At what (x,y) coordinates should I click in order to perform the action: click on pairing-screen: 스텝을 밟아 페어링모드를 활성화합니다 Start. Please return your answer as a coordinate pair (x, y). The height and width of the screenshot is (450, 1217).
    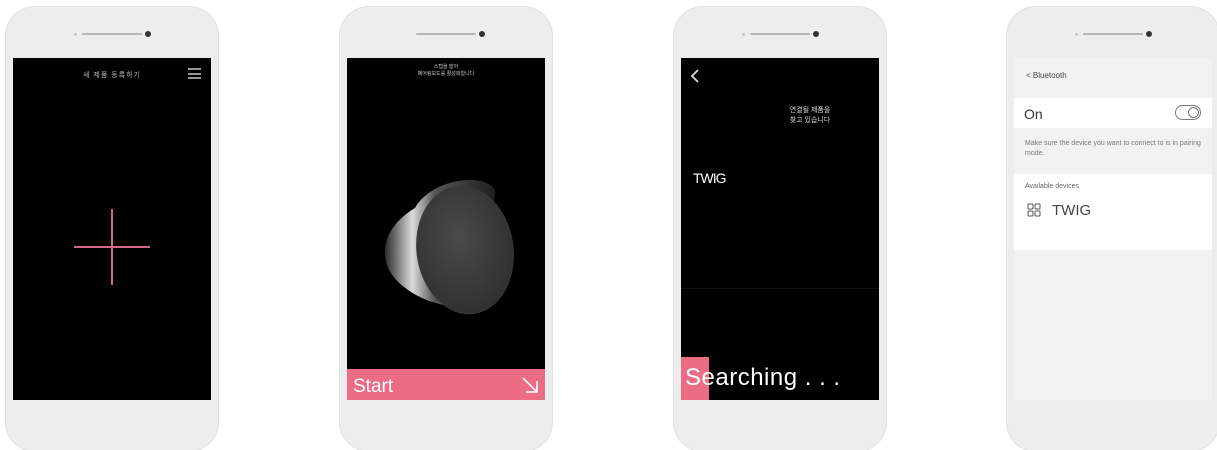
    Looking at the image, I should click on (446, 229).